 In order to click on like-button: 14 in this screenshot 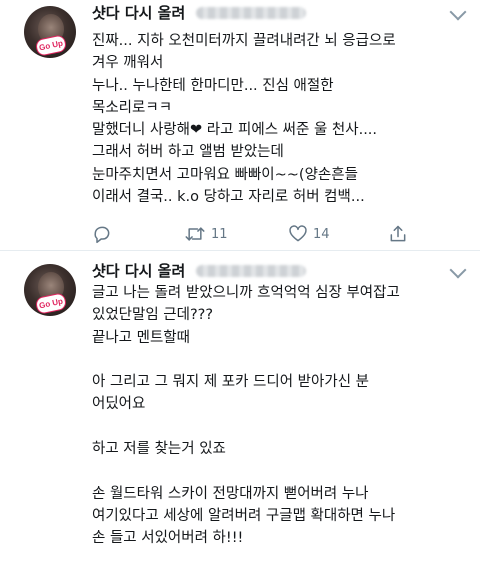, I will do `click(309, 234)`.